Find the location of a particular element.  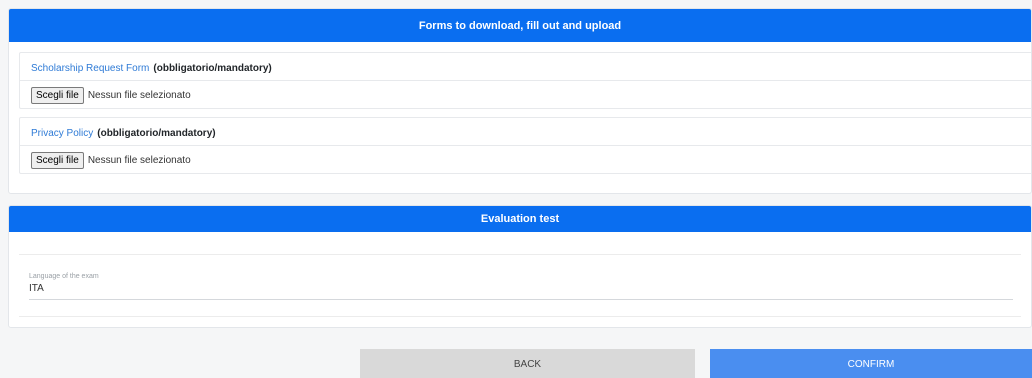

privacy-policy-link: Privacy Policy is located at coordinates (62, 133).